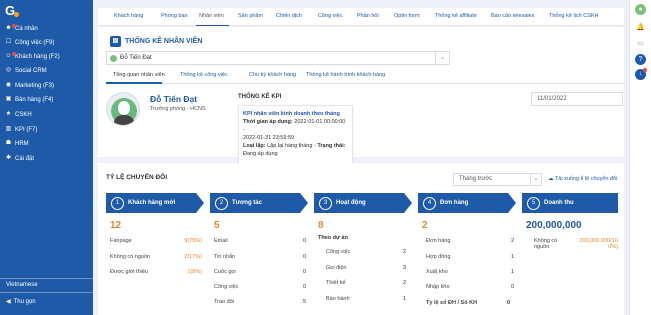 The height and width of the screenshot is (315, 651). I want to click on sidebar-item-settings: ✱ Cài đặt, so click(19, 158).